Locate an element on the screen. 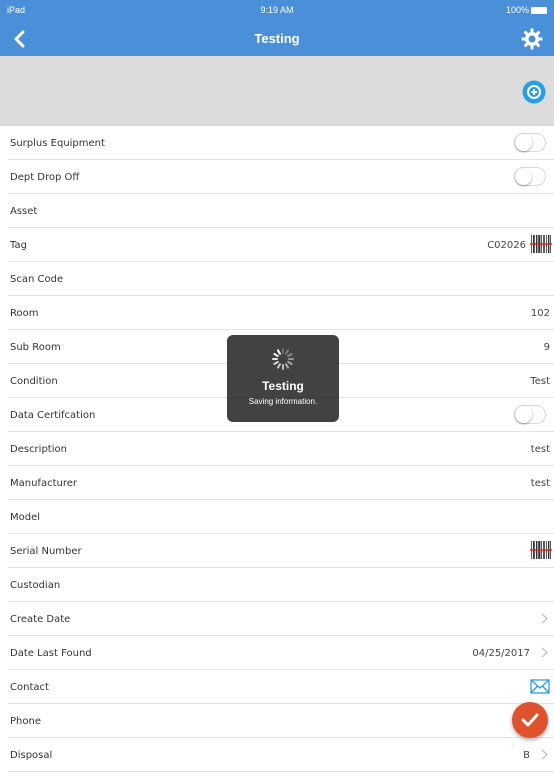 This screenshot has width=554, height=772. form-row-create-date: Create Date is located at coordinates (281, 619).